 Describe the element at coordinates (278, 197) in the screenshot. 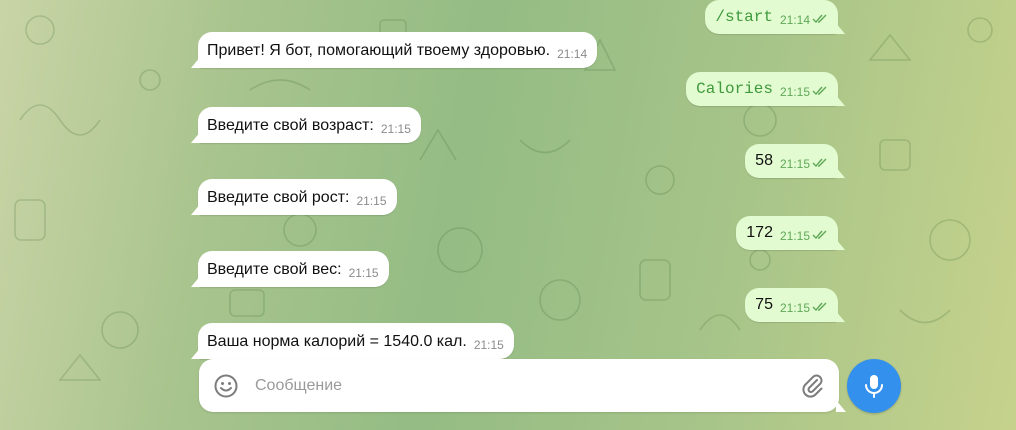

I see `message-text: Введите свой рост:` at that location.